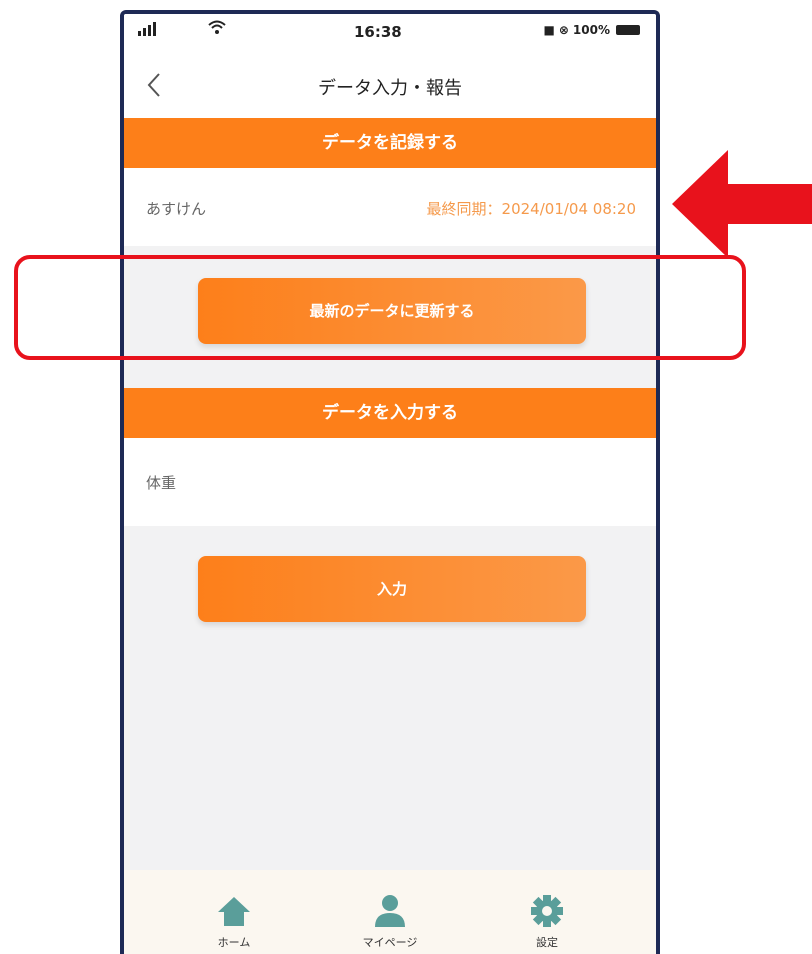  I want to click on input-button: 入力, so click(392, 589).